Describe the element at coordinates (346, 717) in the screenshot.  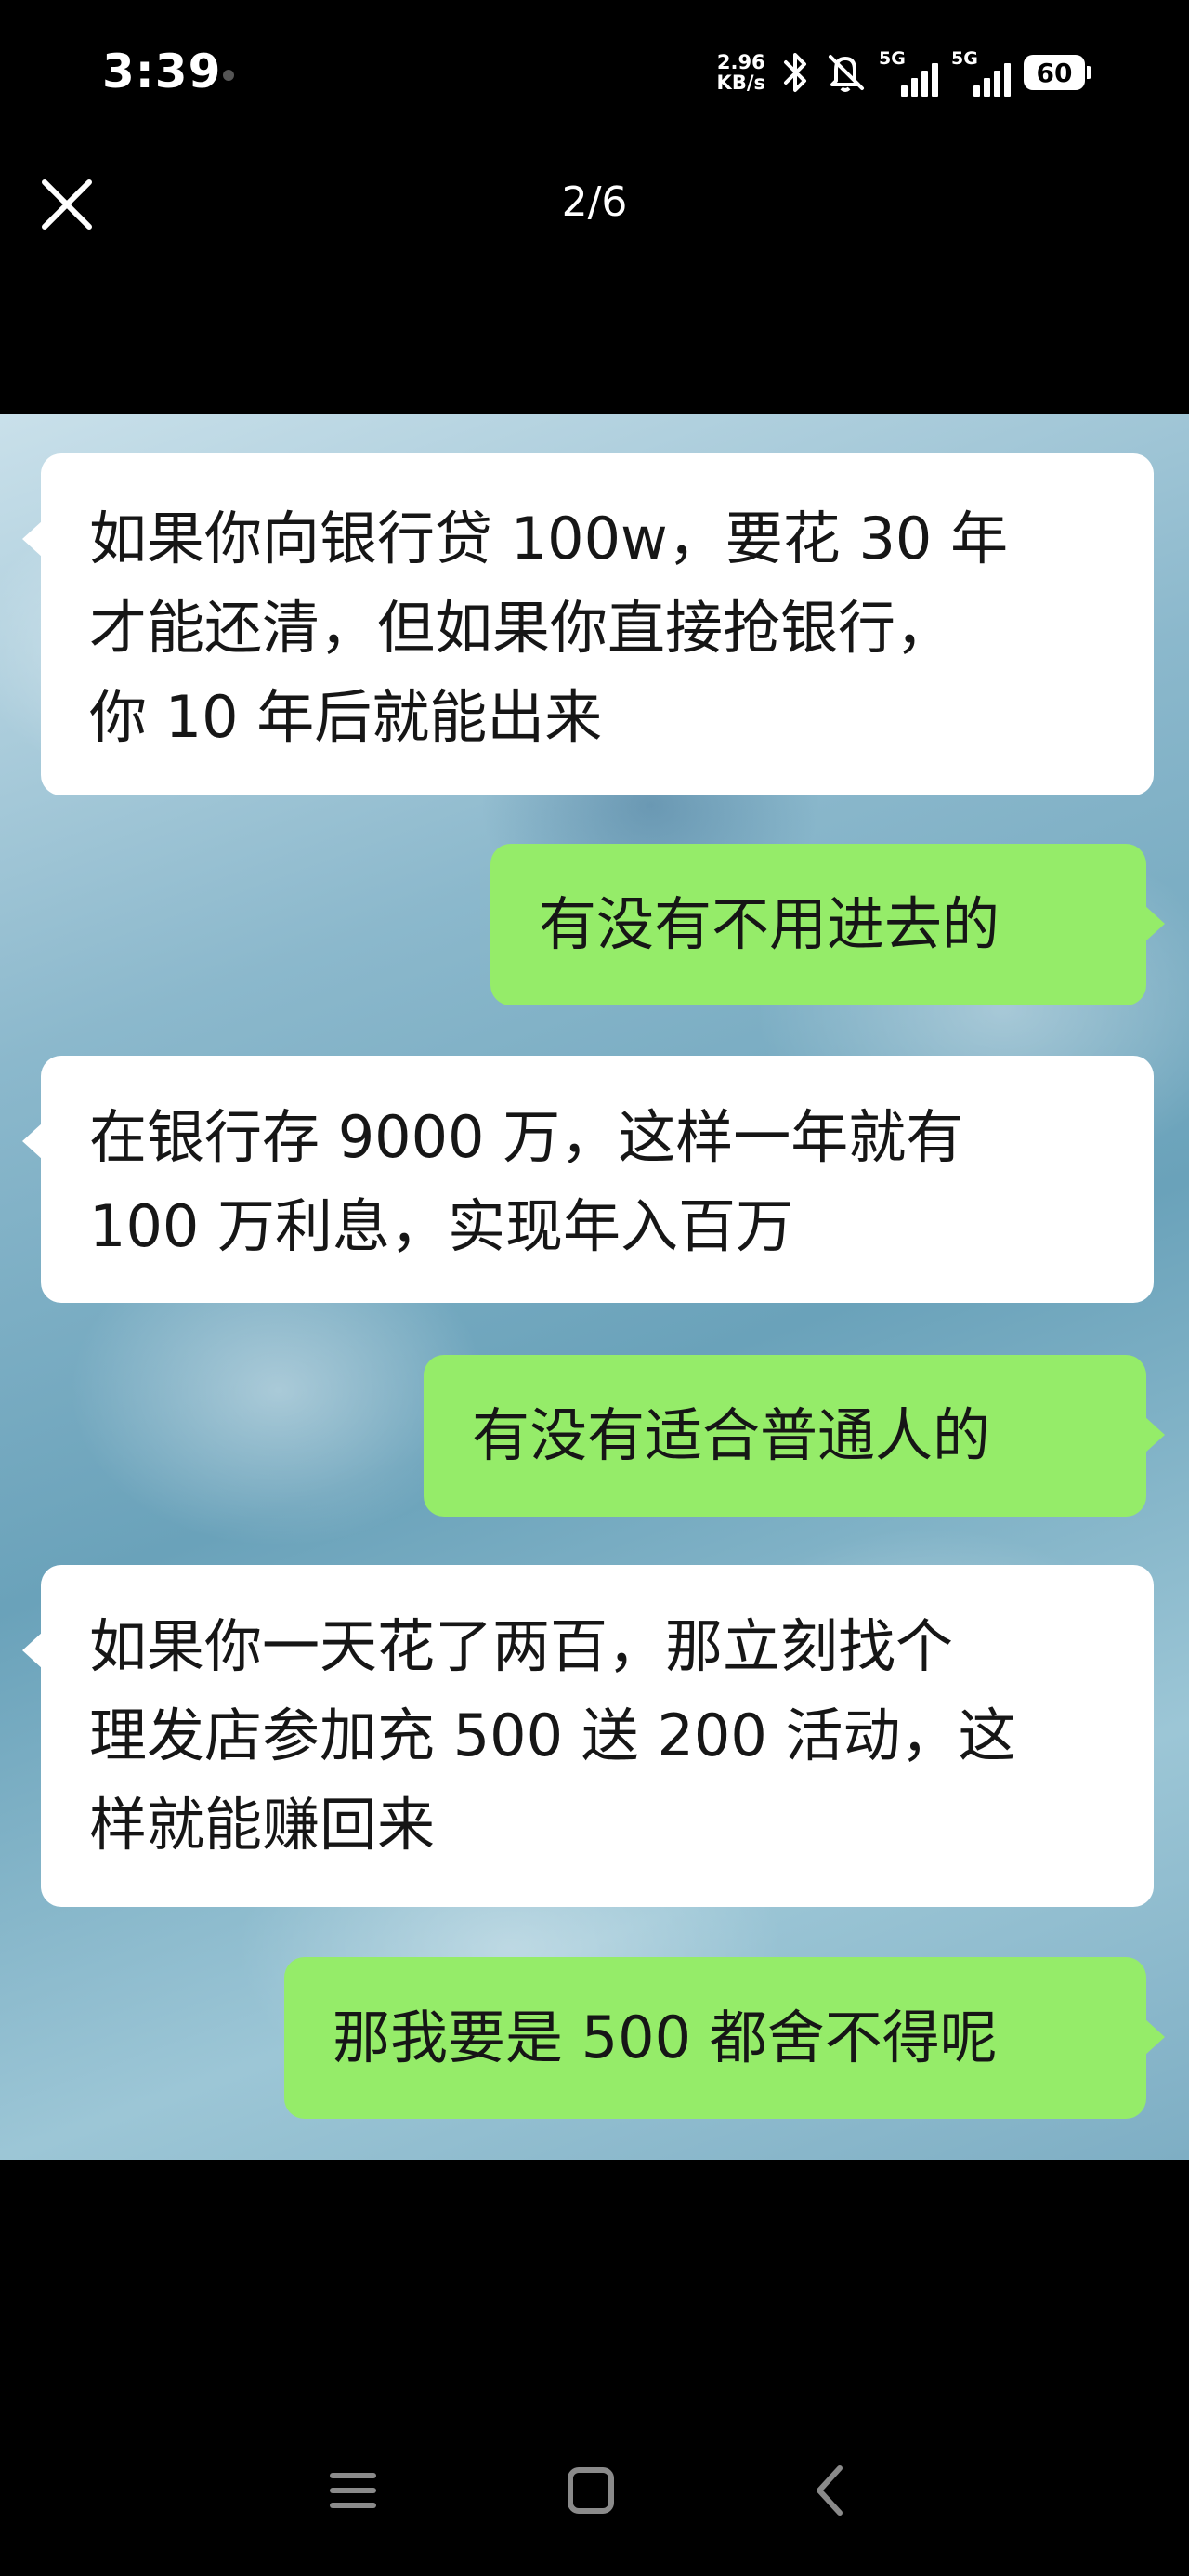
I see `message-line: 你 10 年后就能出来` at that location.